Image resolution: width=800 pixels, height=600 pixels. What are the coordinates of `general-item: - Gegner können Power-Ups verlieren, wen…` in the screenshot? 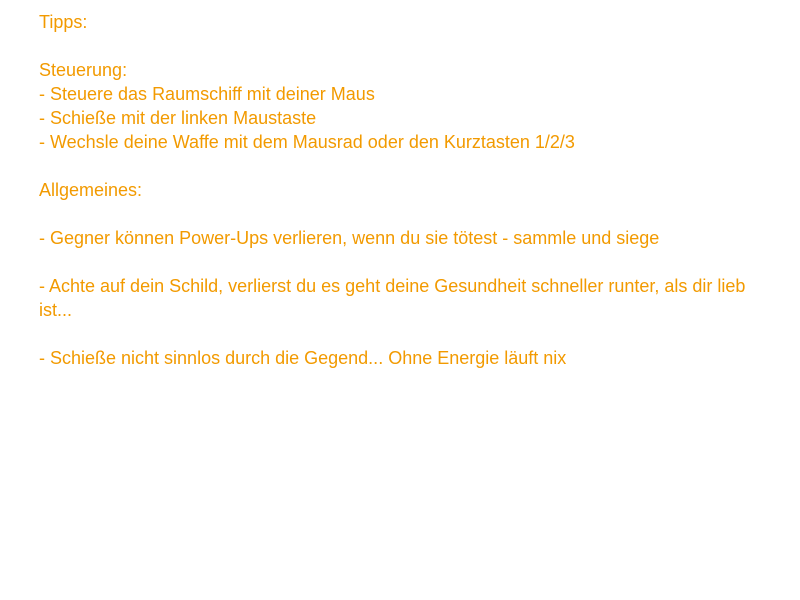 It's located at (349, 238).